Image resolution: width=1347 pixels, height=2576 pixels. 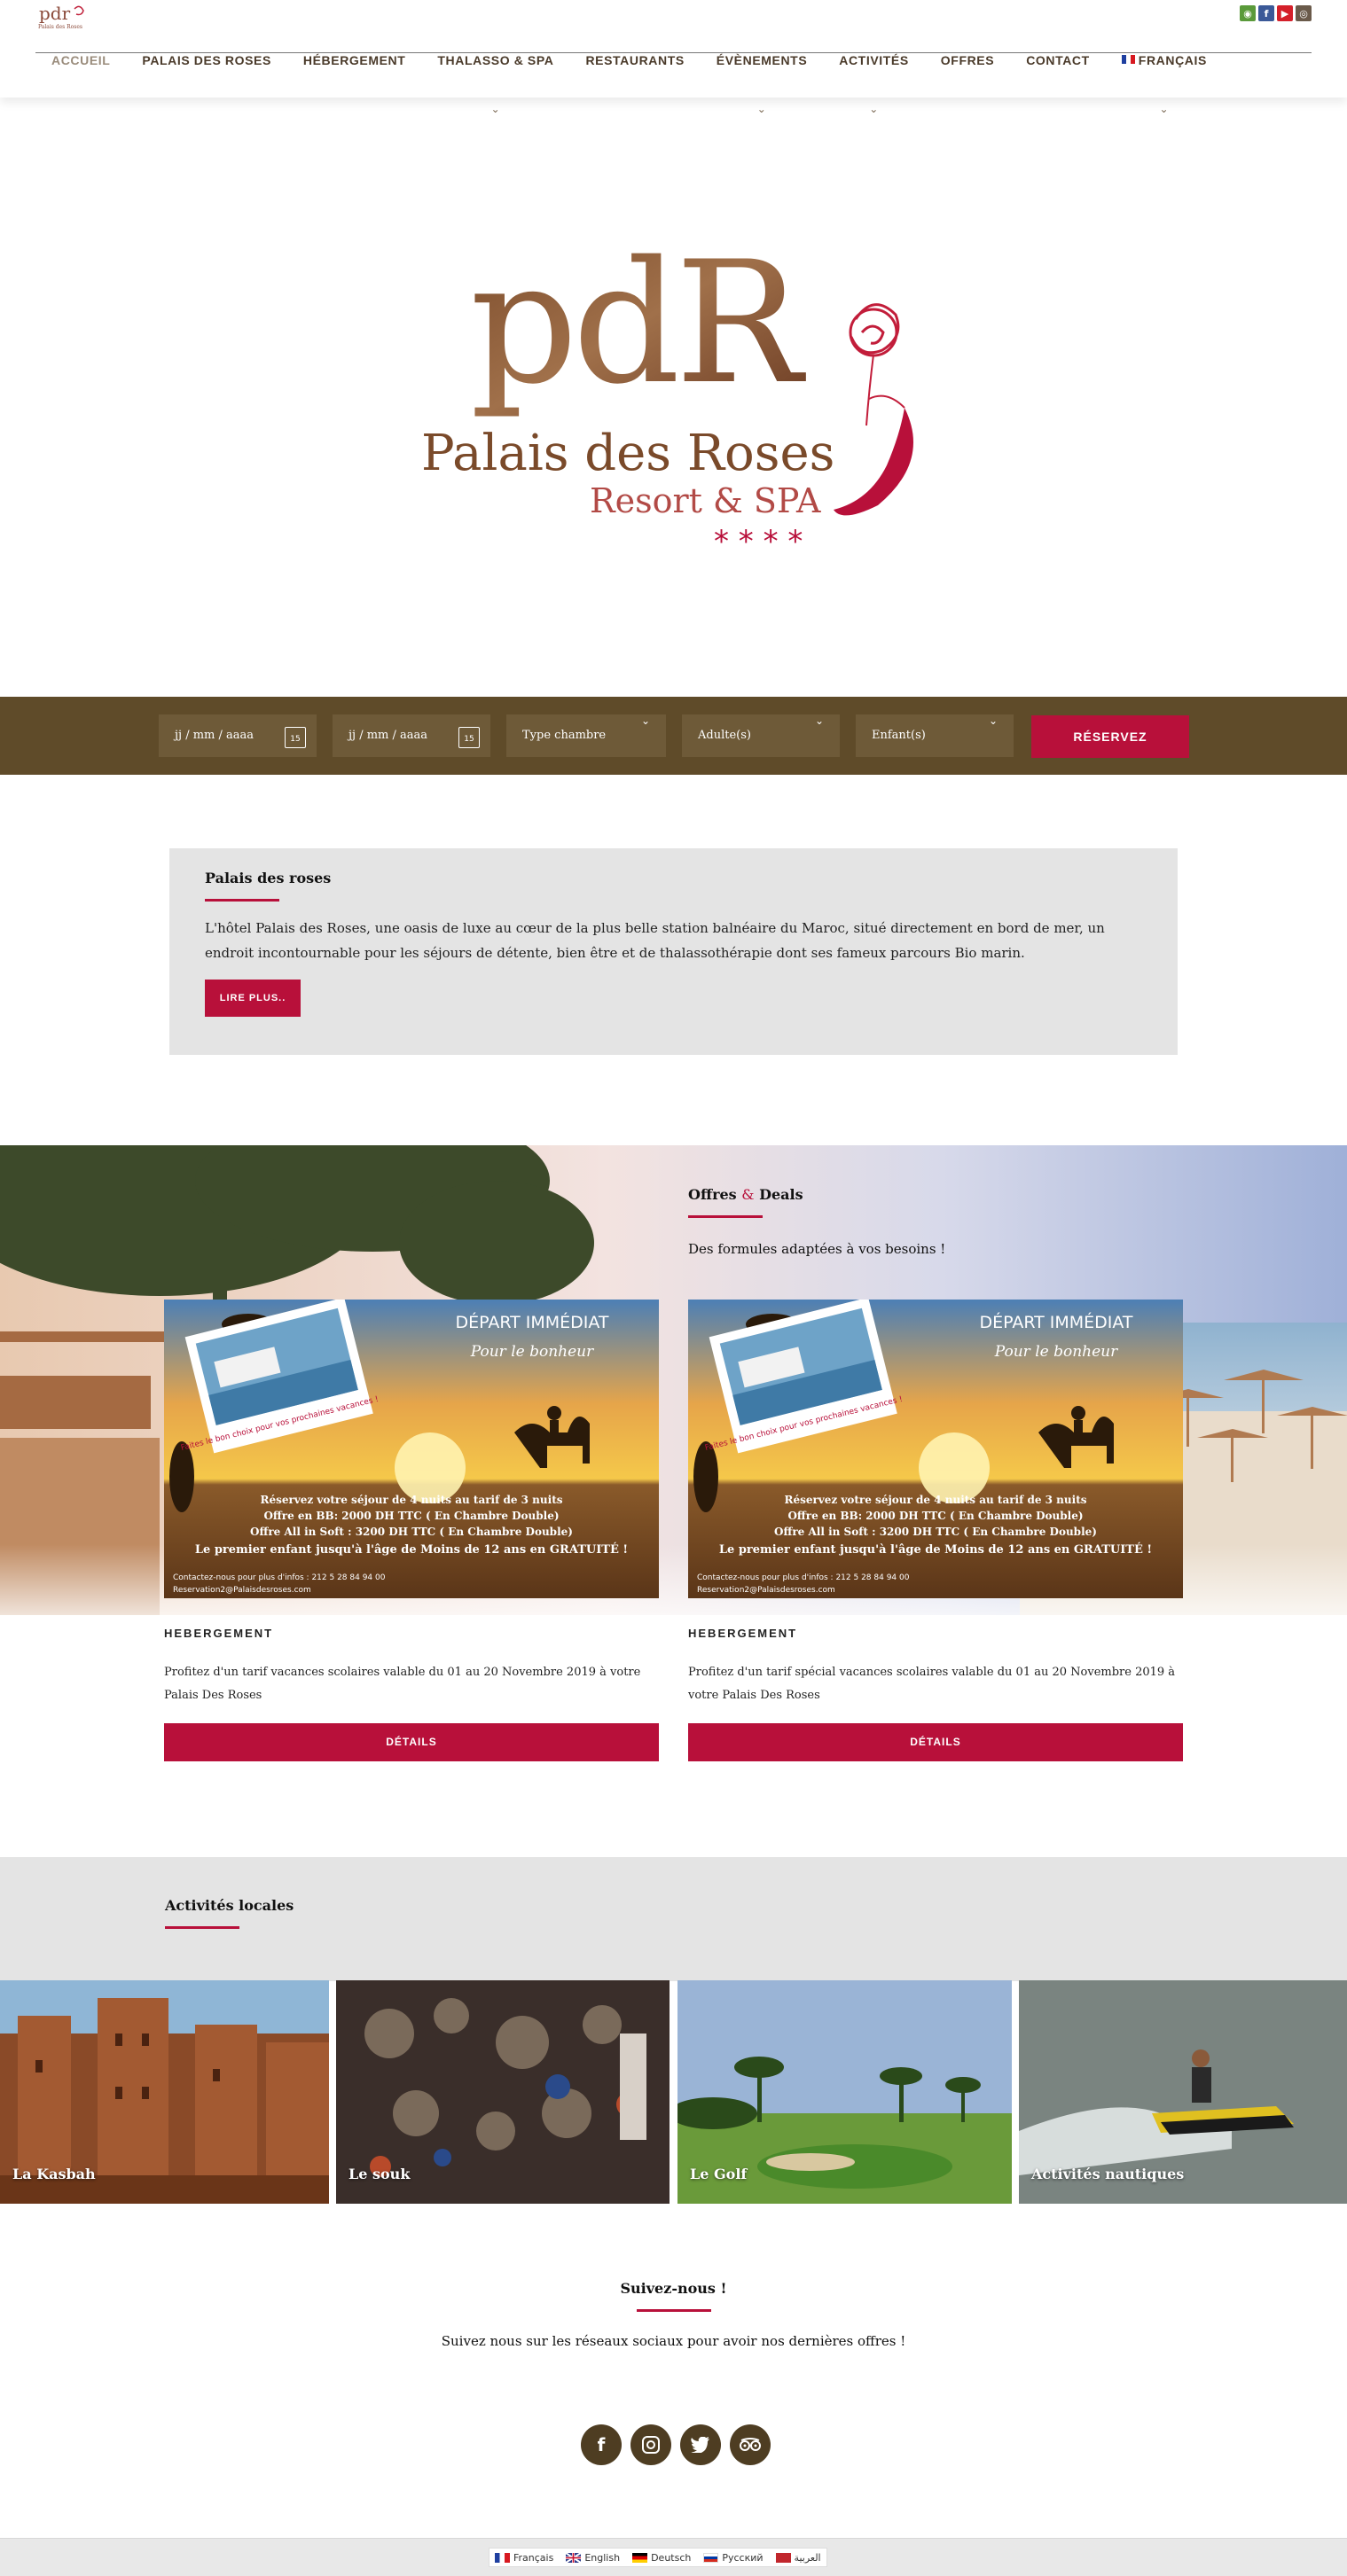 What do you see at coordinates (253, 998) in the screenshot?
I see `read-more-button: LIRE PLUS..` at bounding box center [253, 998].